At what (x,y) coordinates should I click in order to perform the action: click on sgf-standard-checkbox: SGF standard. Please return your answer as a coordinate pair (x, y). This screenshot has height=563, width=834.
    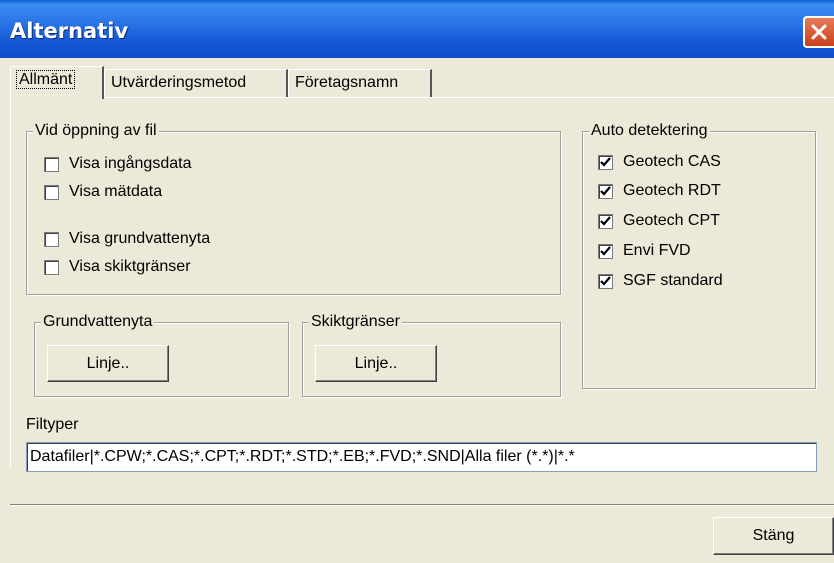
    Looking at the image, I should click on (660, 281).